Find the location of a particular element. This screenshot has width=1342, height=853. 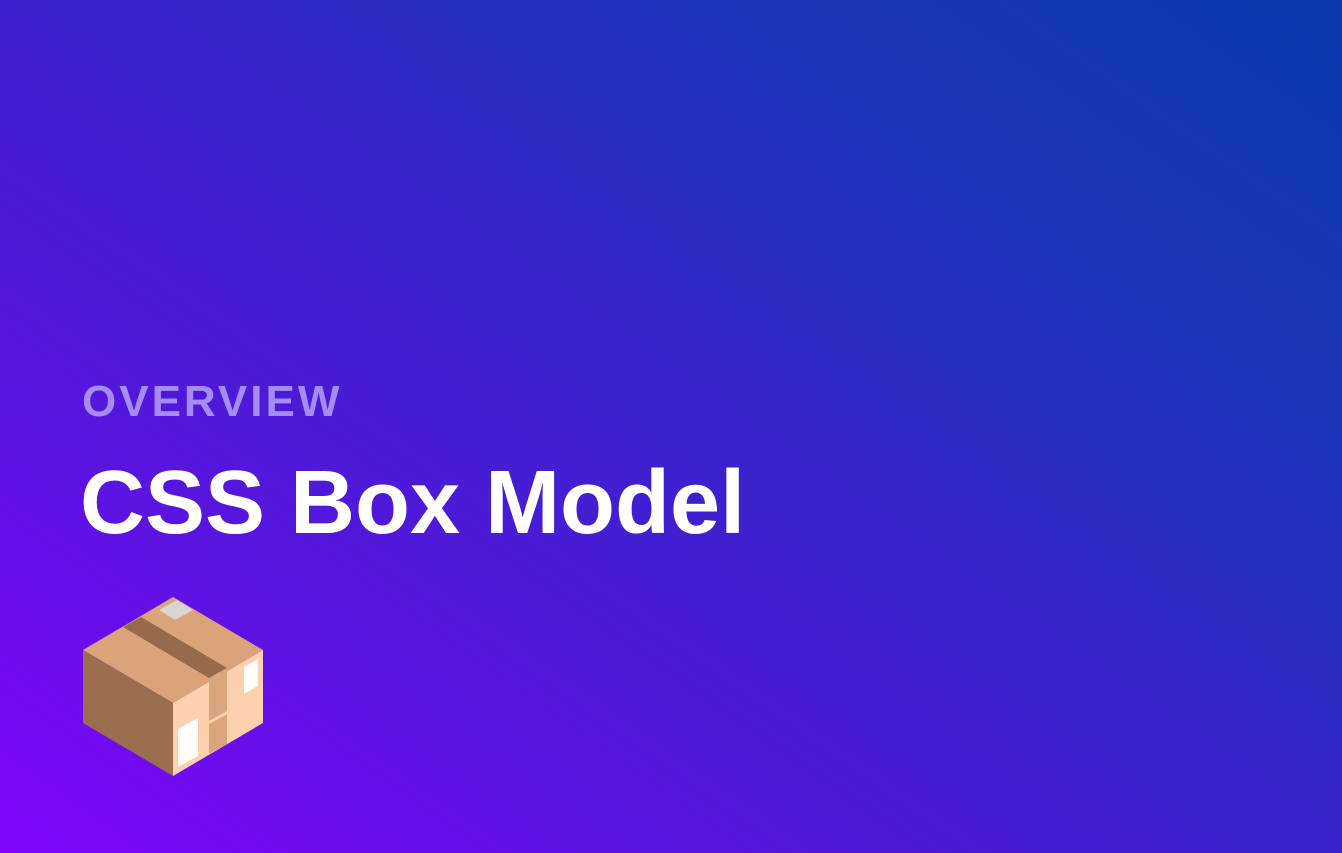

package-box-icon is located at coordinates (173, 687).